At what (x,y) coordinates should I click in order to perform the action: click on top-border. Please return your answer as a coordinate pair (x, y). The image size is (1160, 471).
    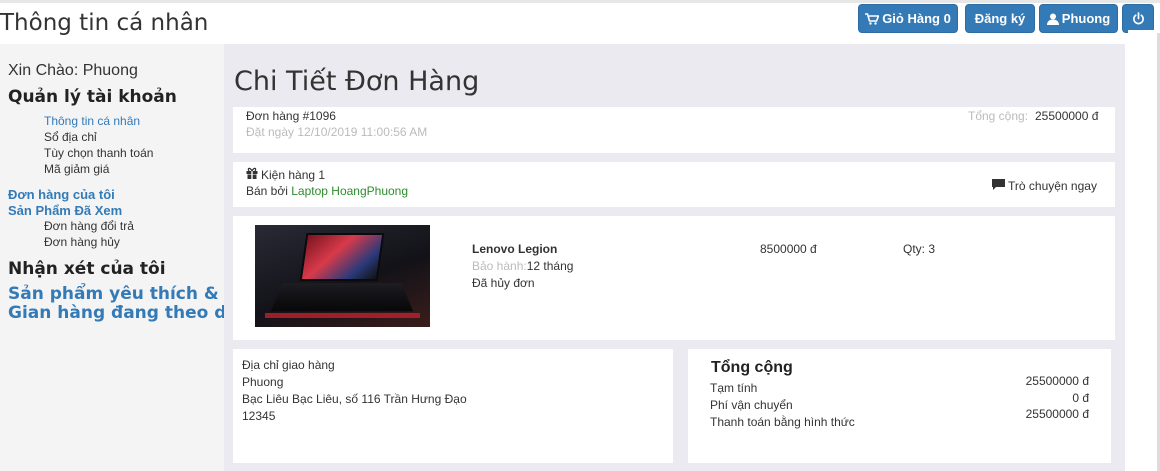
    Looking at the image, I should click on (580, 1).